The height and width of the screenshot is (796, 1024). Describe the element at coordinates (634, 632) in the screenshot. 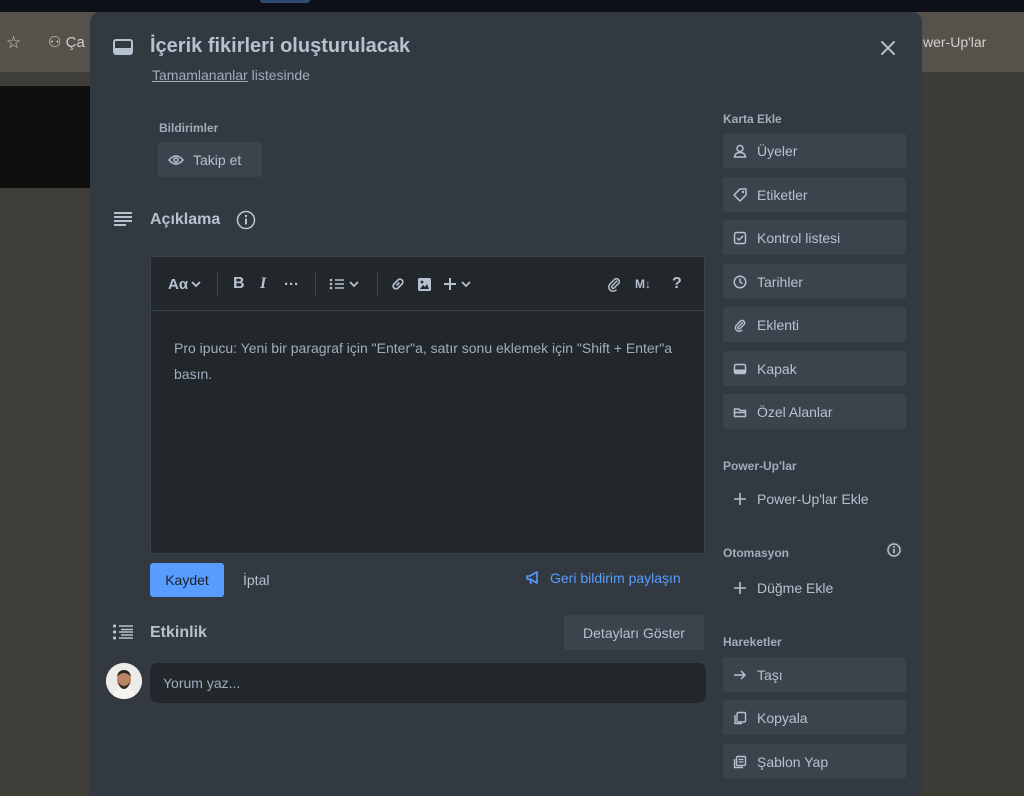

I see `show-details-button: Detayları Göster` at that location.